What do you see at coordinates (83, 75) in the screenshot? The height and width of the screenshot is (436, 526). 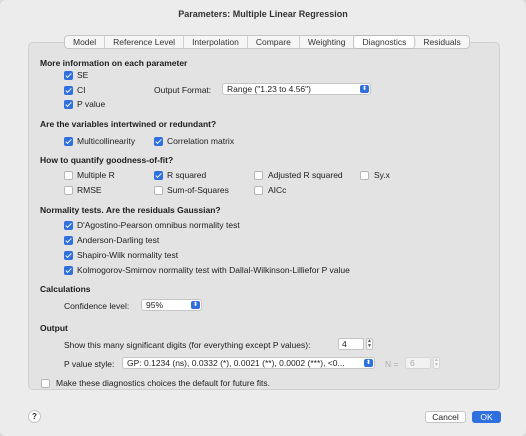 I see `se-label: SE` at bounding box center [83, 75].